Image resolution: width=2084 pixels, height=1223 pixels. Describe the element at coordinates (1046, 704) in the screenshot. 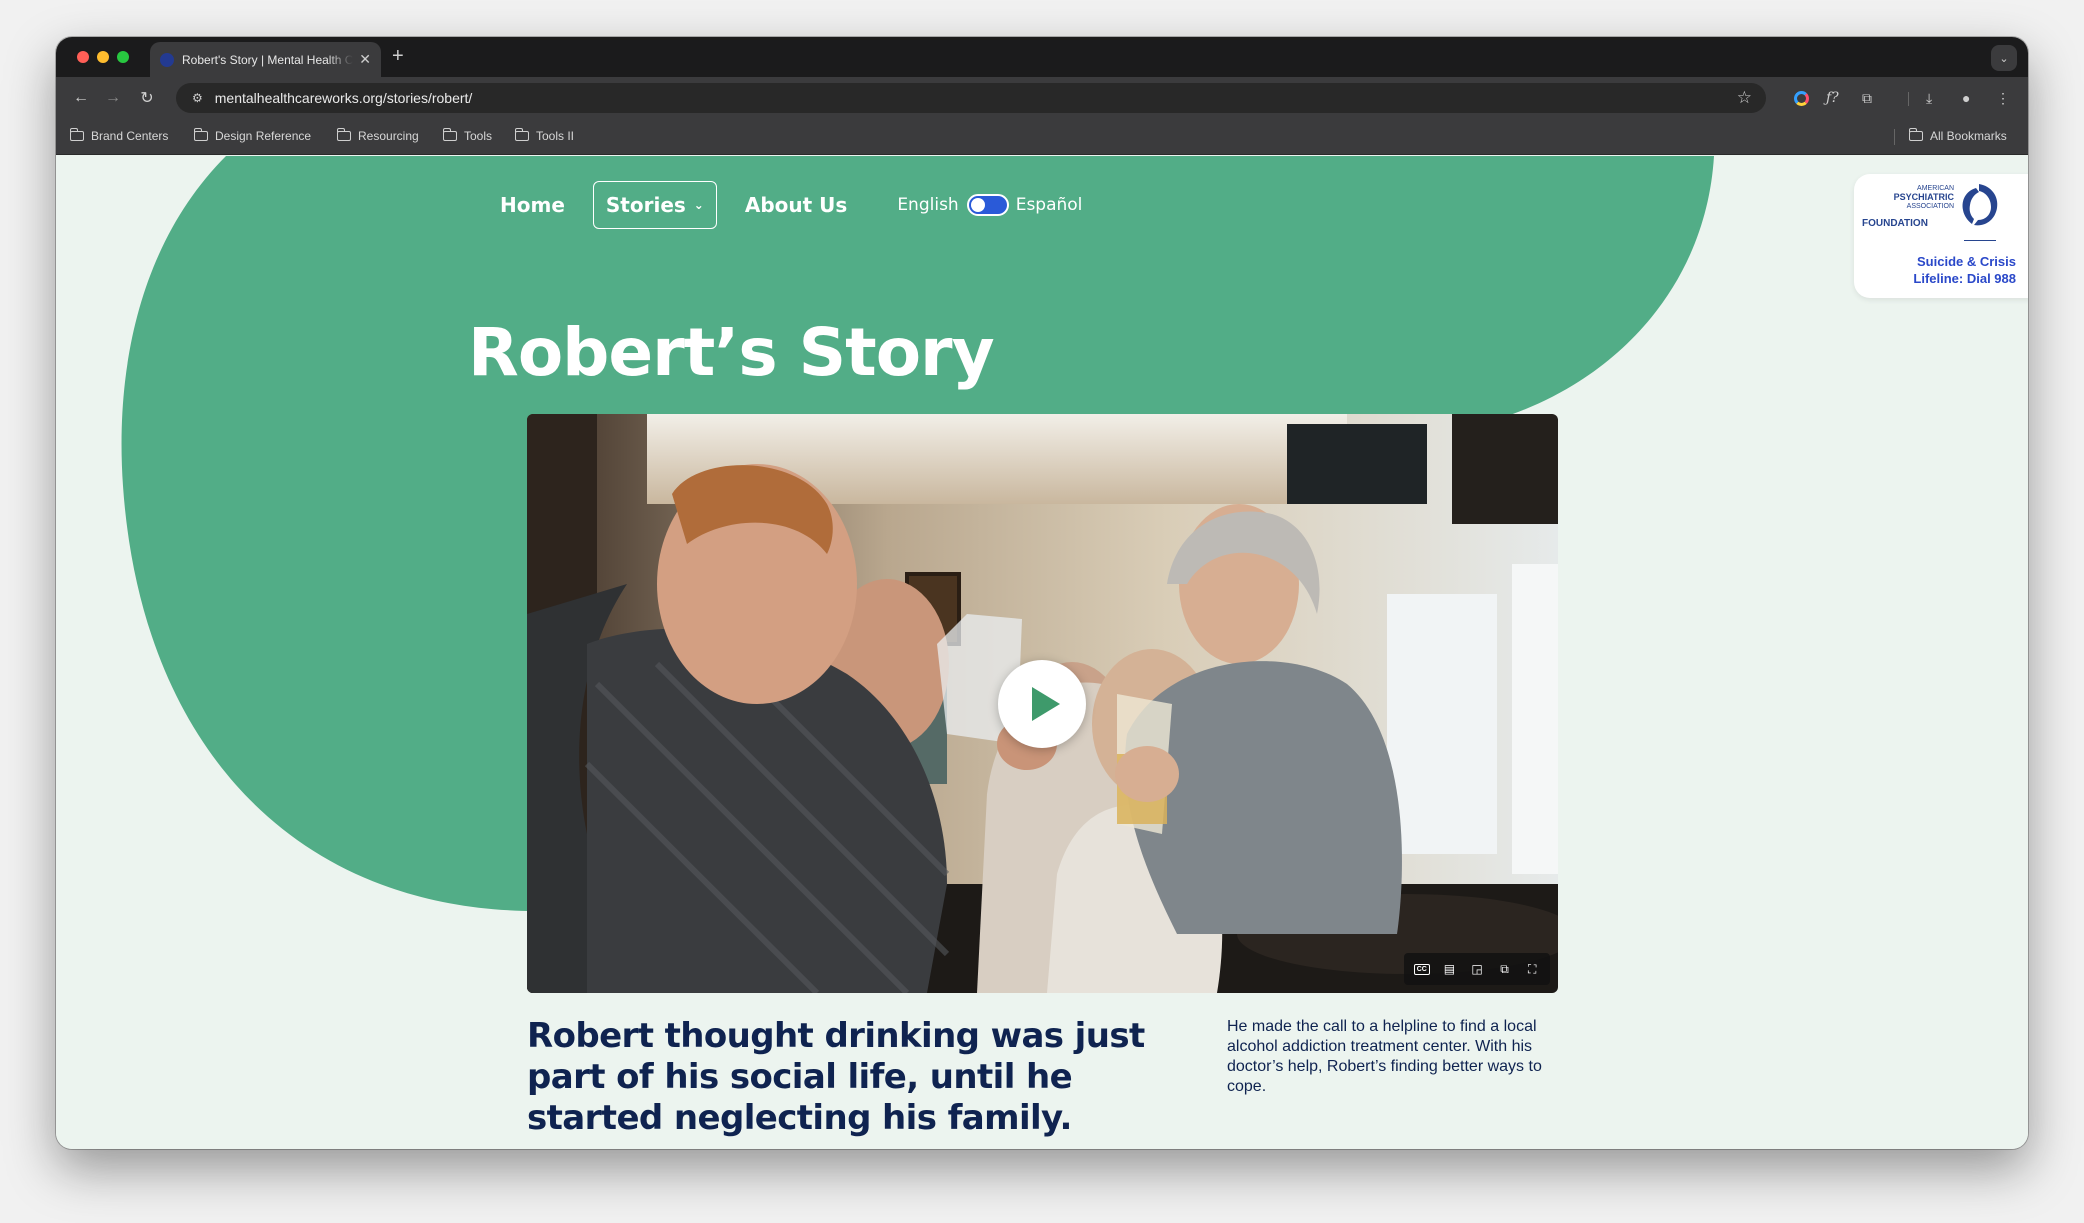

I see `play-icon` at that location.